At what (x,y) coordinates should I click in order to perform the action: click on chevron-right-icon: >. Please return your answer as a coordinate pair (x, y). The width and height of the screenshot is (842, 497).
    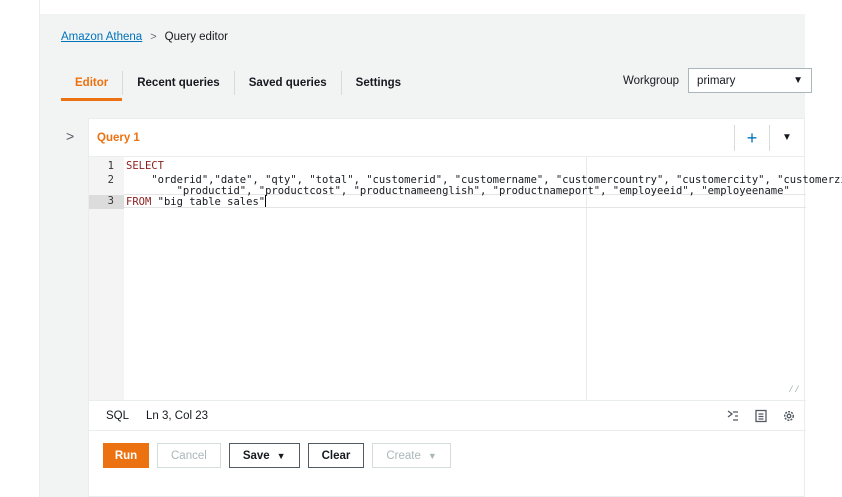
    Looking at the image, I should click on (70, 136).